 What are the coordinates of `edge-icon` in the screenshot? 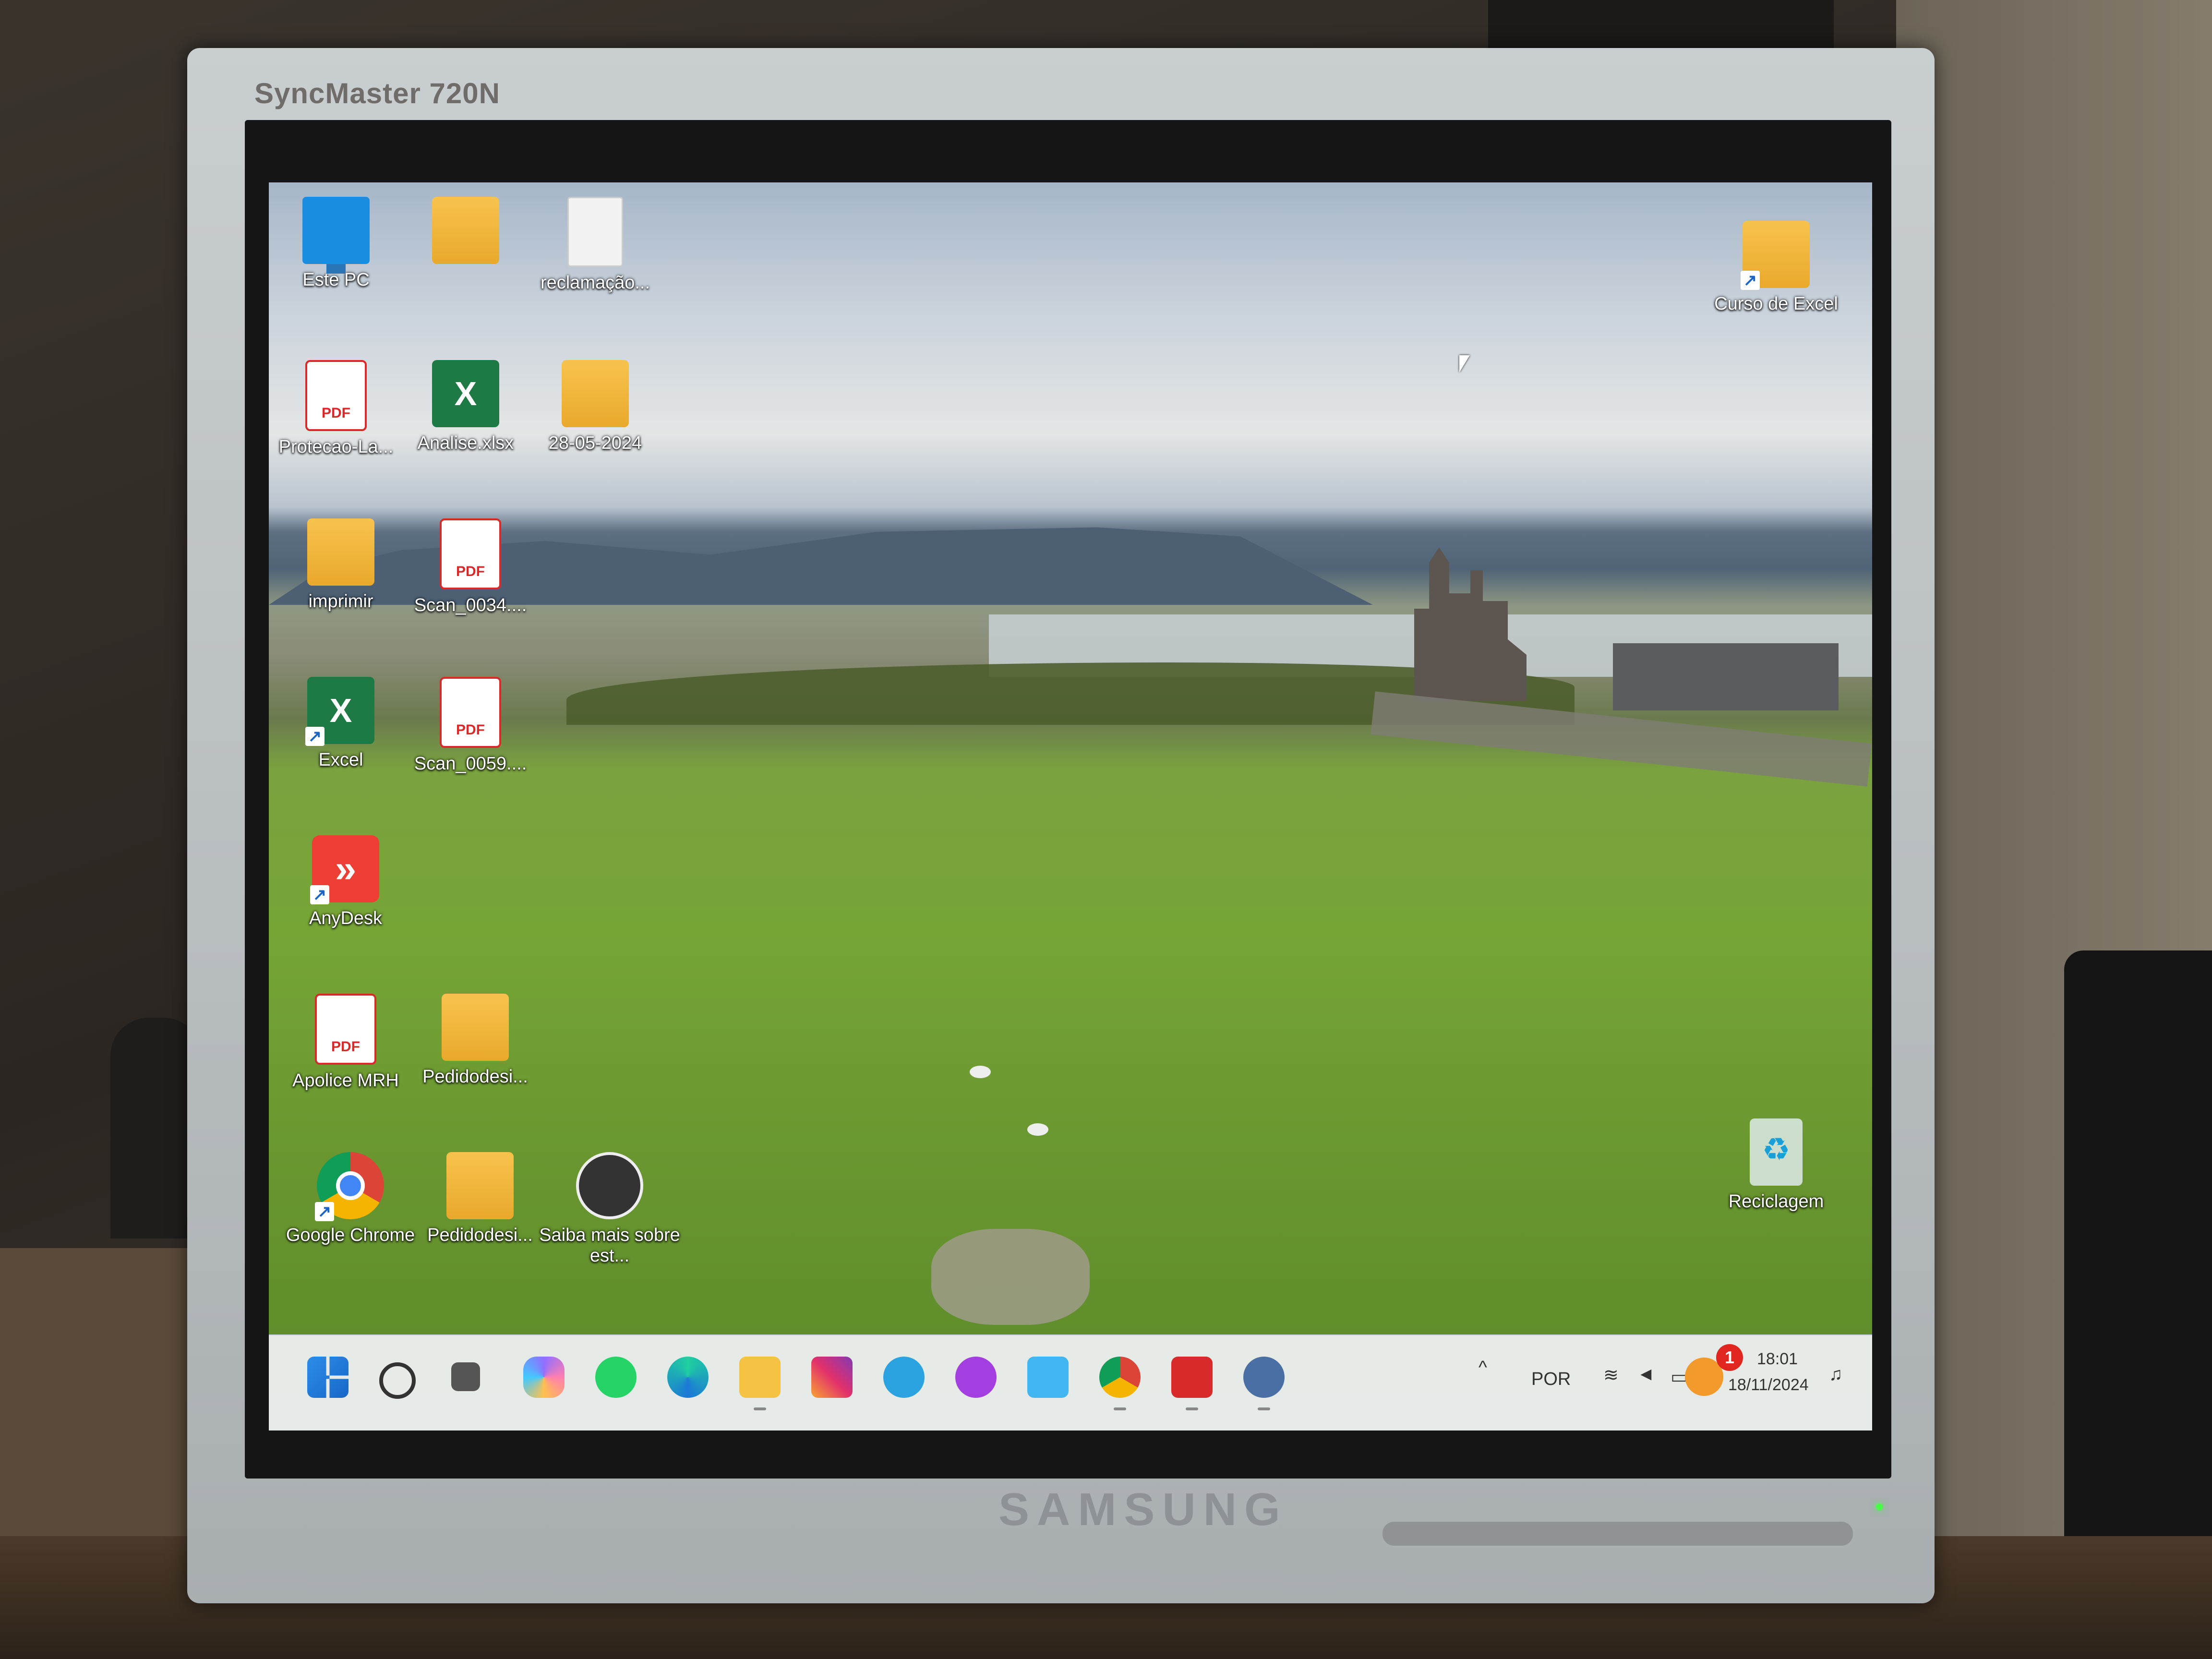 It's located at (688, 1377).